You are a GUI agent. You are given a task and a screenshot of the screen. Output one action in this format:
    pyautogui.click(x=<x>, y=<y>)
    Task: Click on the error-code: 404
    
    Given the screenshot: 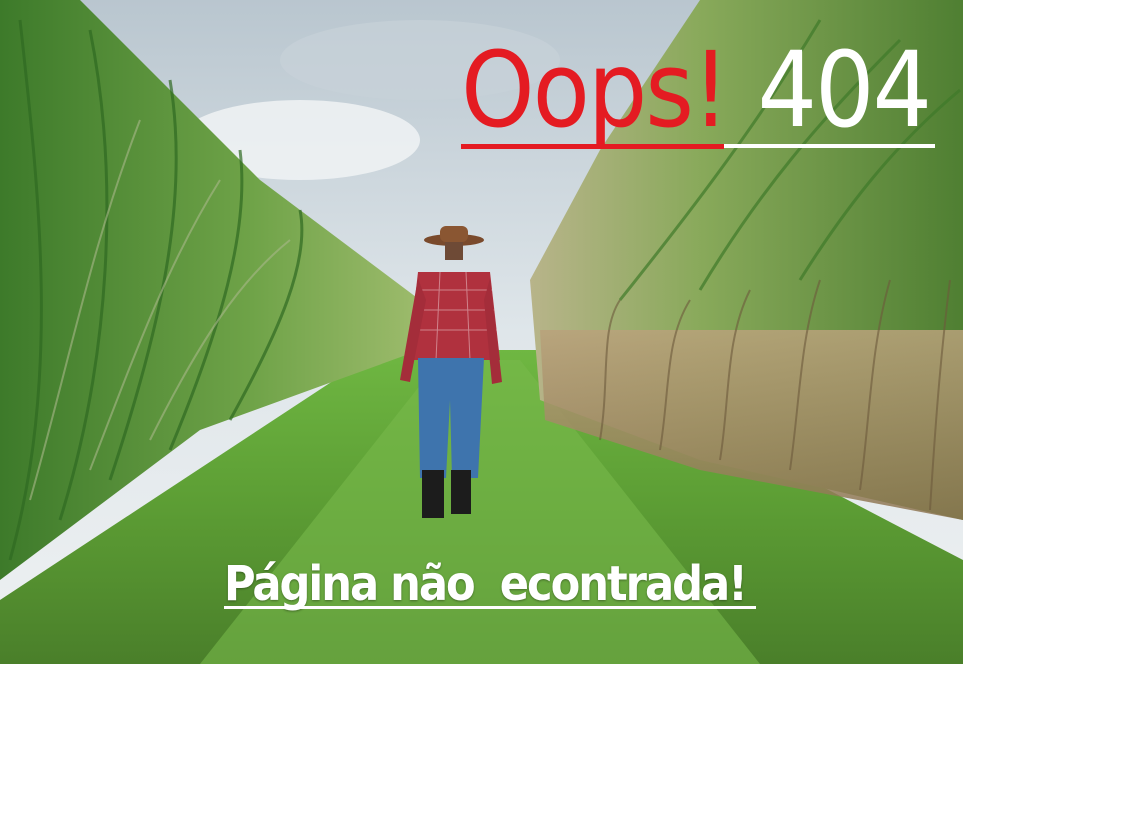 What is the action you would take?
    pyautogui.click(x=845, y=90)
    